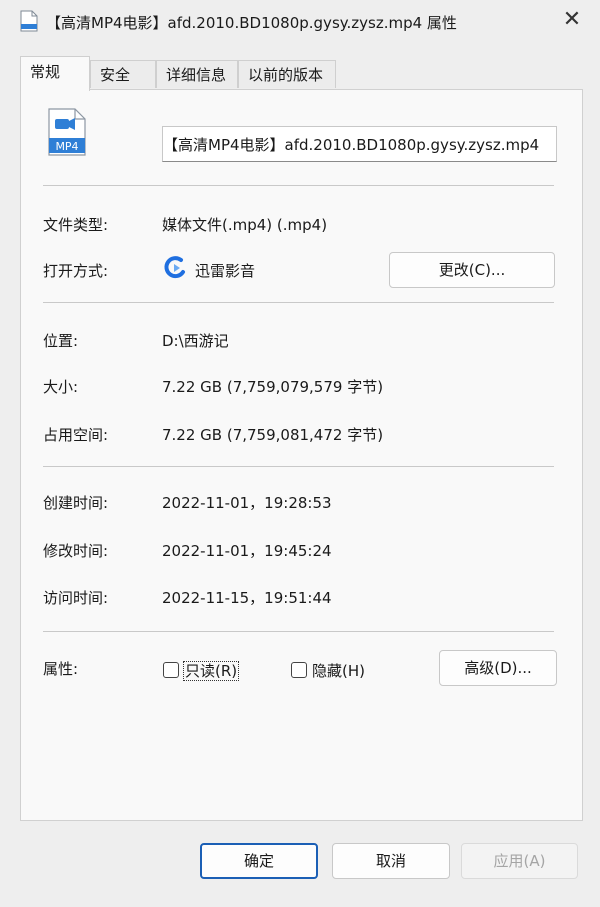 This screenshot has height=907, width=600. What do you see at coordinates (273, 435) in the screenshot?
I see `disk-size-value: 7.22 GB (7,759,081,472 字节)` at bounding box center [273, 435].